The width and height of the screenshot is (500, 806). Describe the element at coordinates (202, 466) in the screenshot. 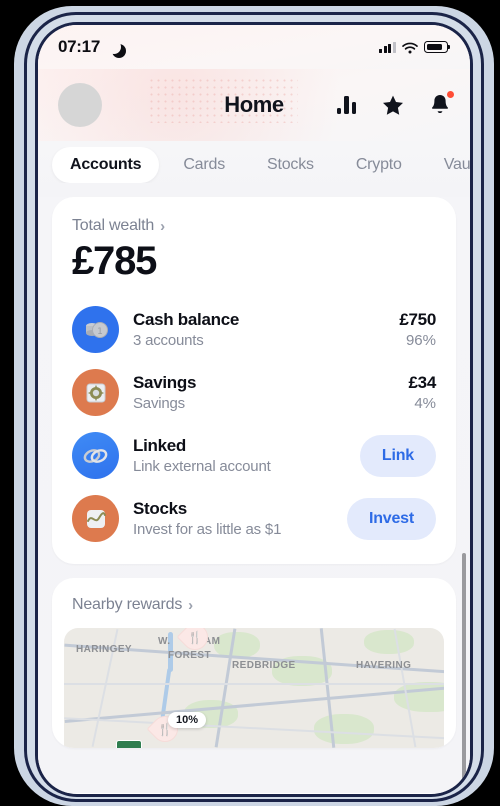

I see `account-subtitle: Link external account` at that location.